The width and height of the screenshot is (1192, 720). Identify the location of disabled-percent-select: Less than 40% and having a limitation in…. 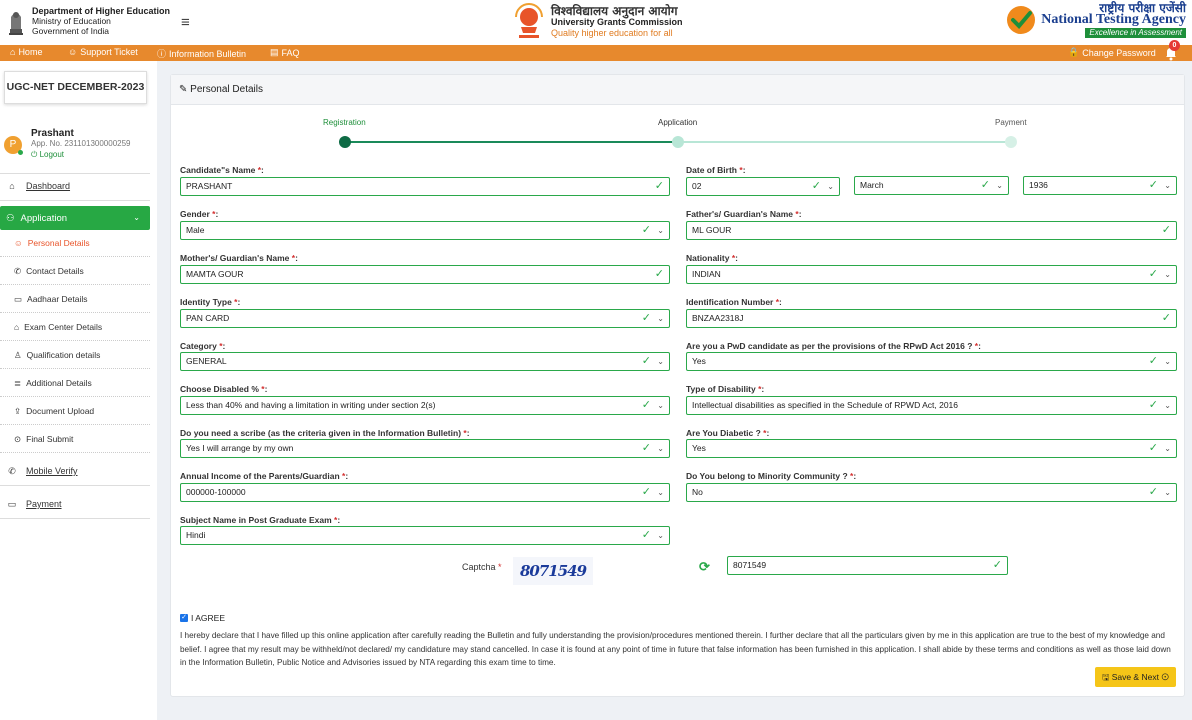
(425, 405).